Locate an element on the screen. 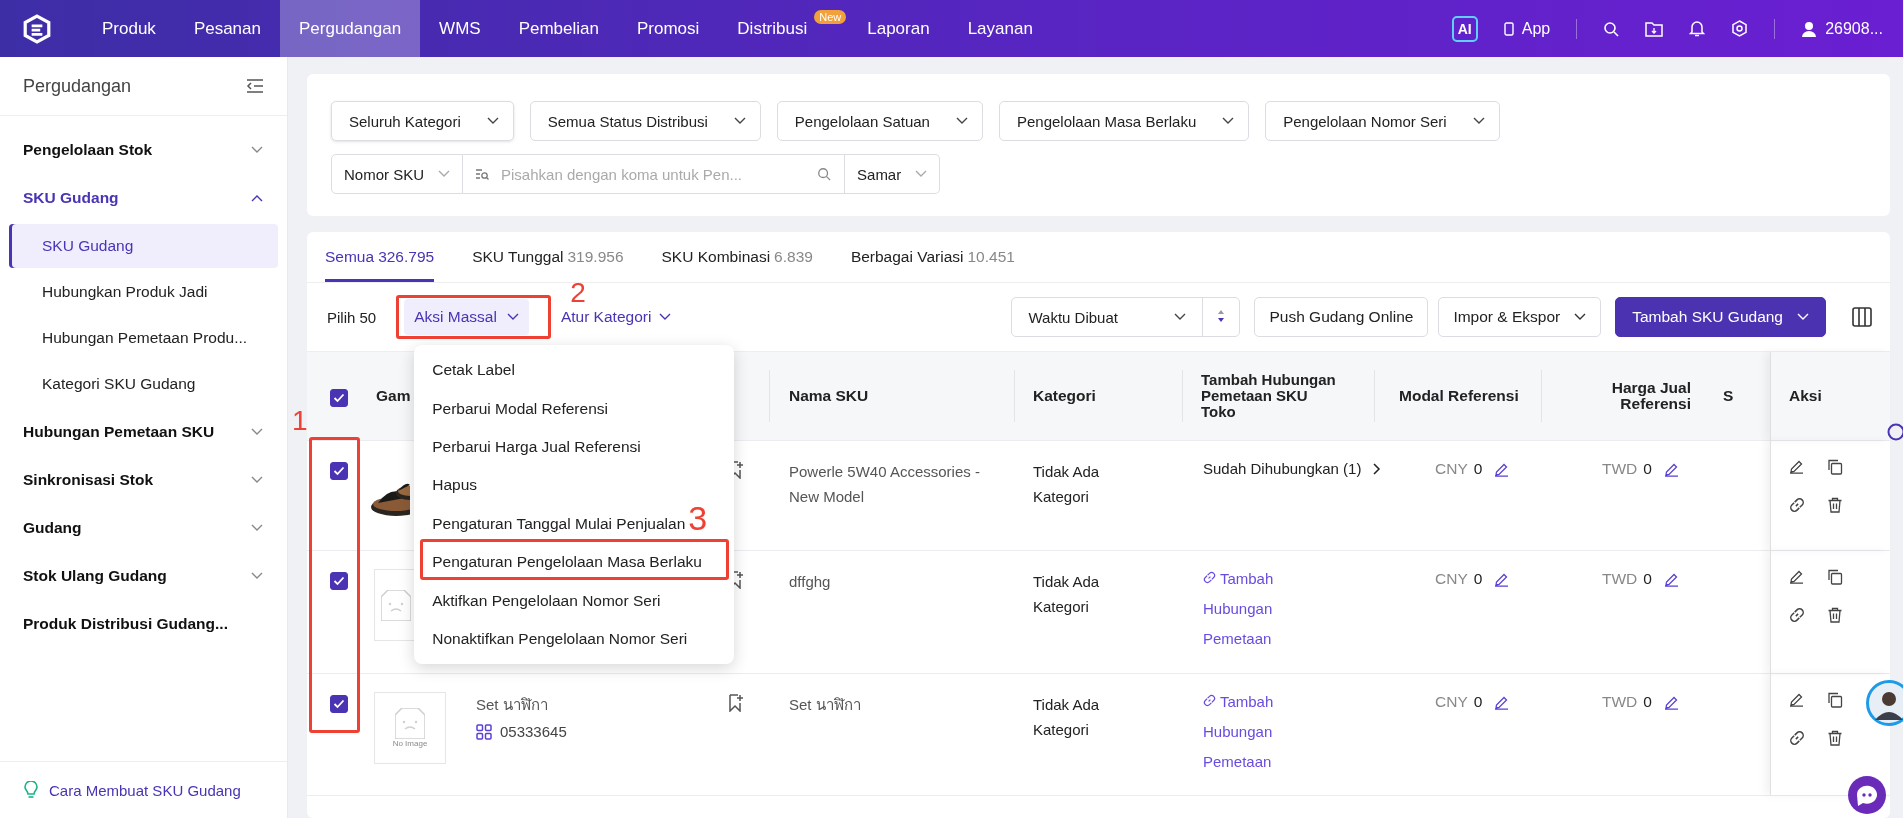  filter-select: Samar is located at coordinates (893, 174).